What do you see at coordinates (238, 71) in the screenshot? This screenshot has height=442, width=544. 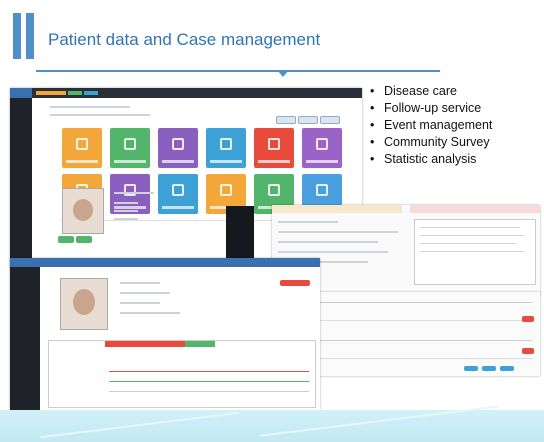 I see `title-underline` at bounding box center [238, 71].